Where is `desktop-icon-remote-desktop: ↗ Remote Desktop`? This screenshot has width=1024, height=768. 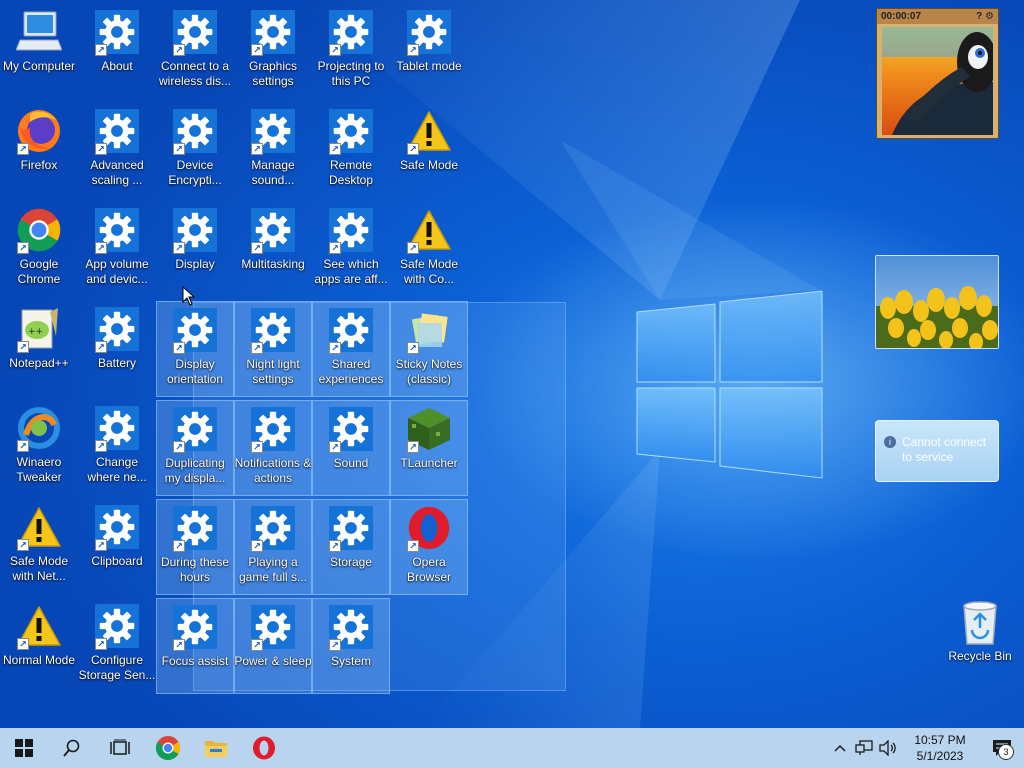
desktop-icon-remote-desktop: ↗ Remote Desktop is located at coordinates (351, 151).